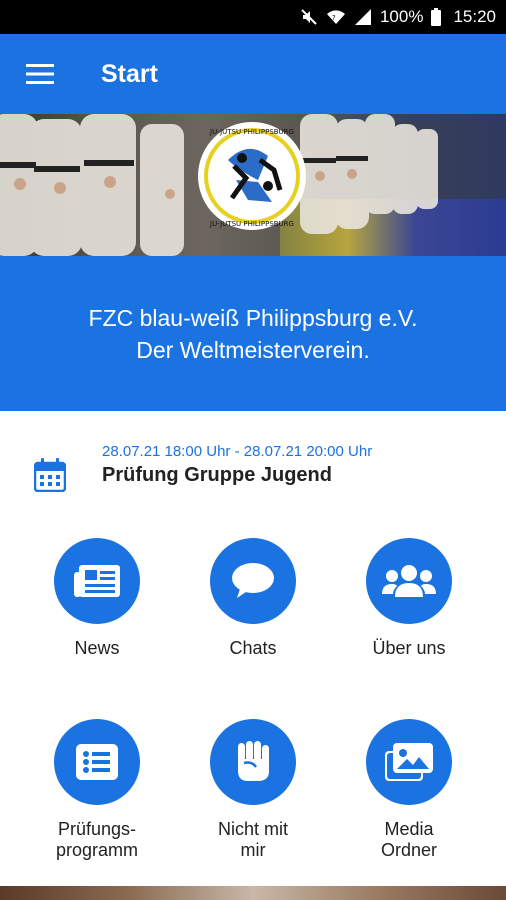 This screenshot has height=900, width=506. I want to click on tile-pruefungsprogramm-label: Prüfungs- programm, so click(97, 840).